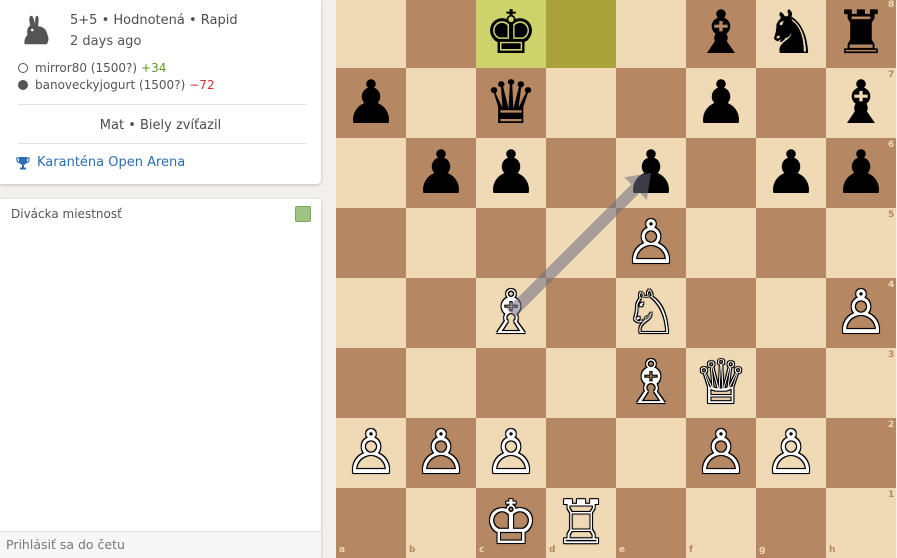 The height and width of the screenshot is (558, 897). I want to click on black-piece-g8: ♞, so click(791, 34).